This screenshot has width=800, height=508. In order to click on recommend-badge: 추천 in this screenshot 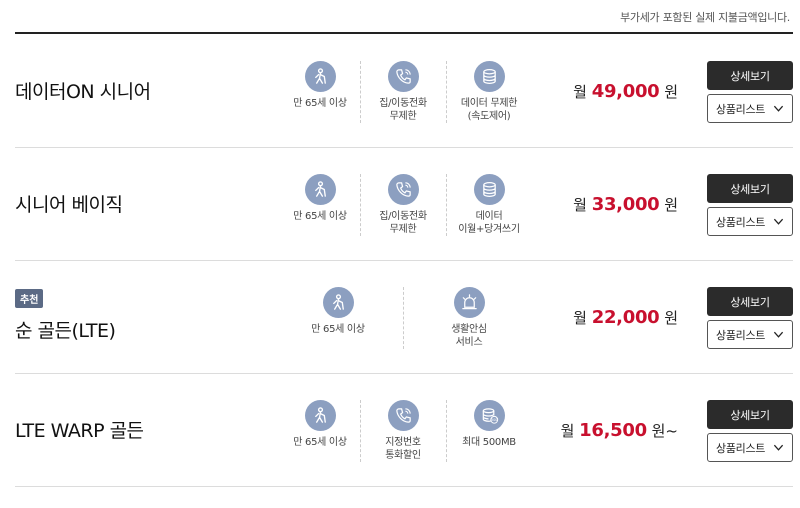, I will do `click(29, 298)`.